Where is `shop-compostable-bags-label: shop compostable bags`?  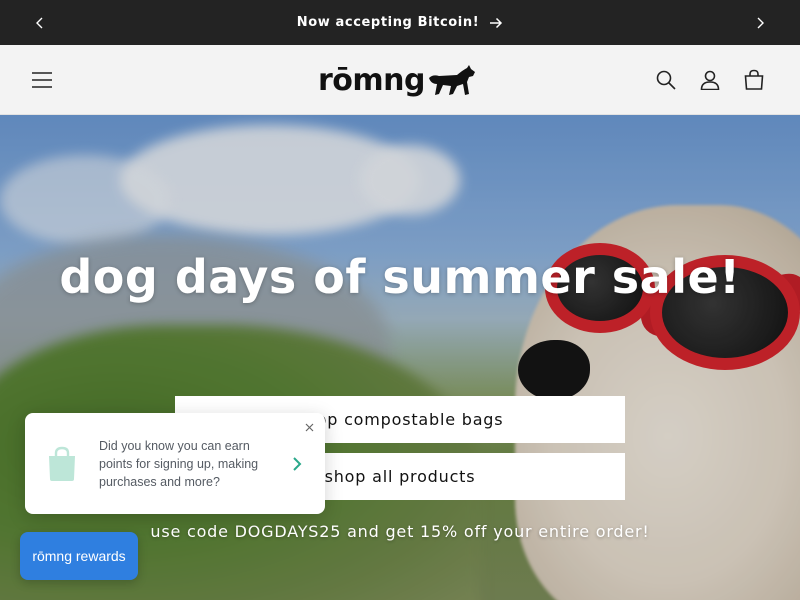
shop-compostable-bags-label: shop compostable bags is located at coordinates (400, 419).